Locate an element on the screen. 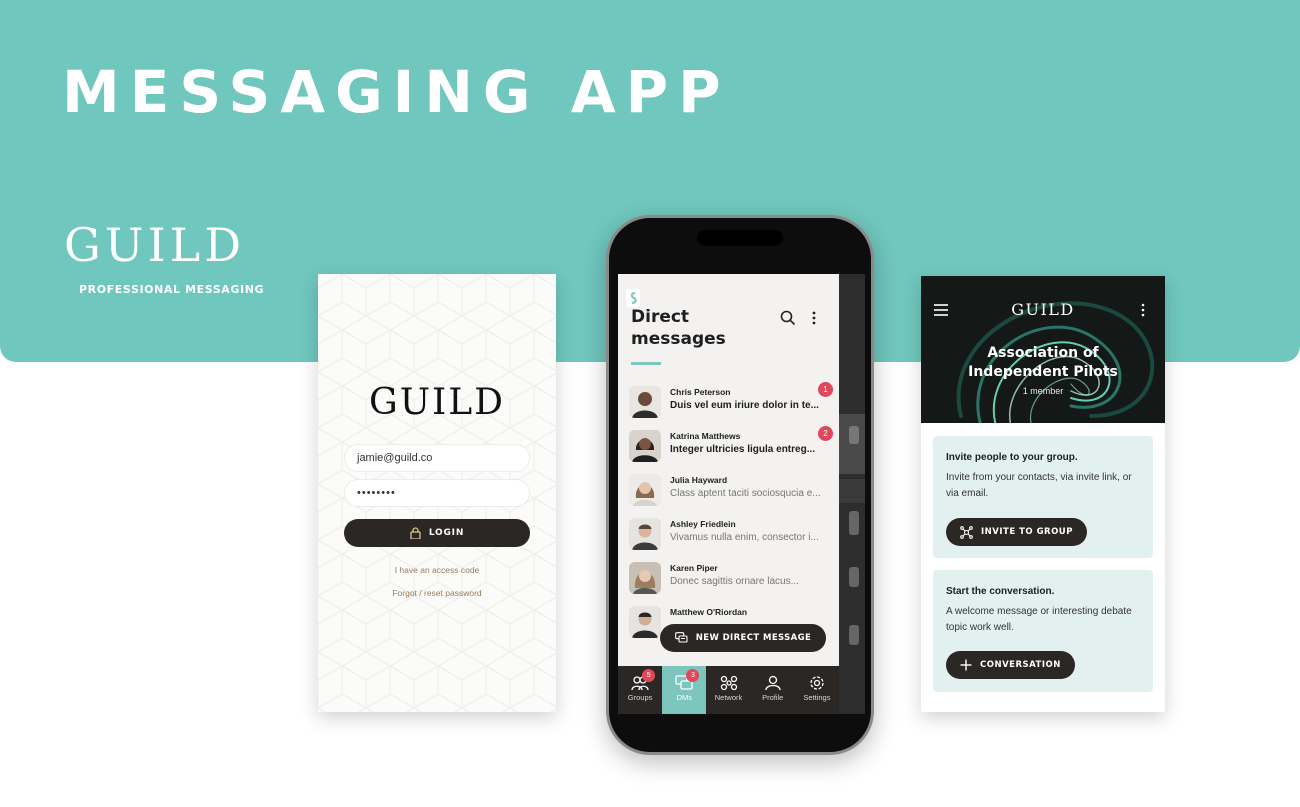  tab-settings: Settings is located at coordinates (817, 690).